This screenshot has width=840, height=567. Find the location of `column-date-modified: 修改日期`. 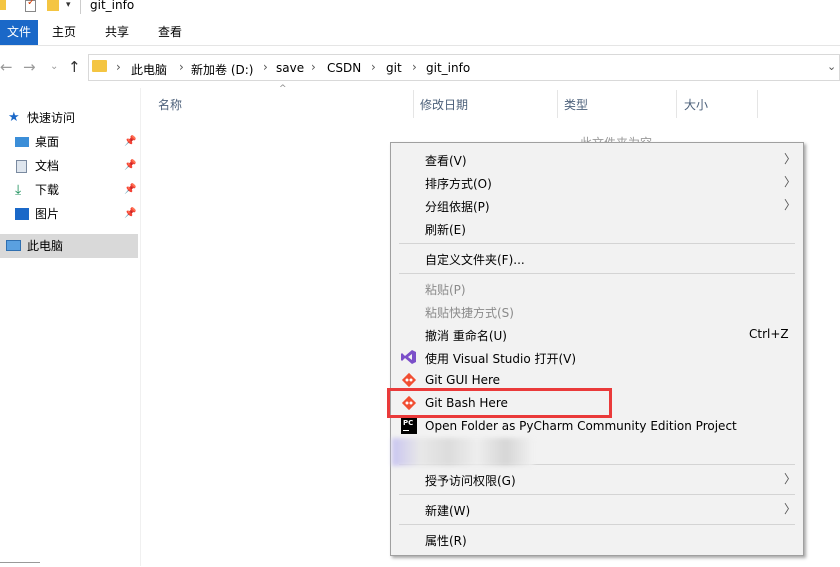

column-date-modified: 修改日期 is located at coordinates (444, 104).